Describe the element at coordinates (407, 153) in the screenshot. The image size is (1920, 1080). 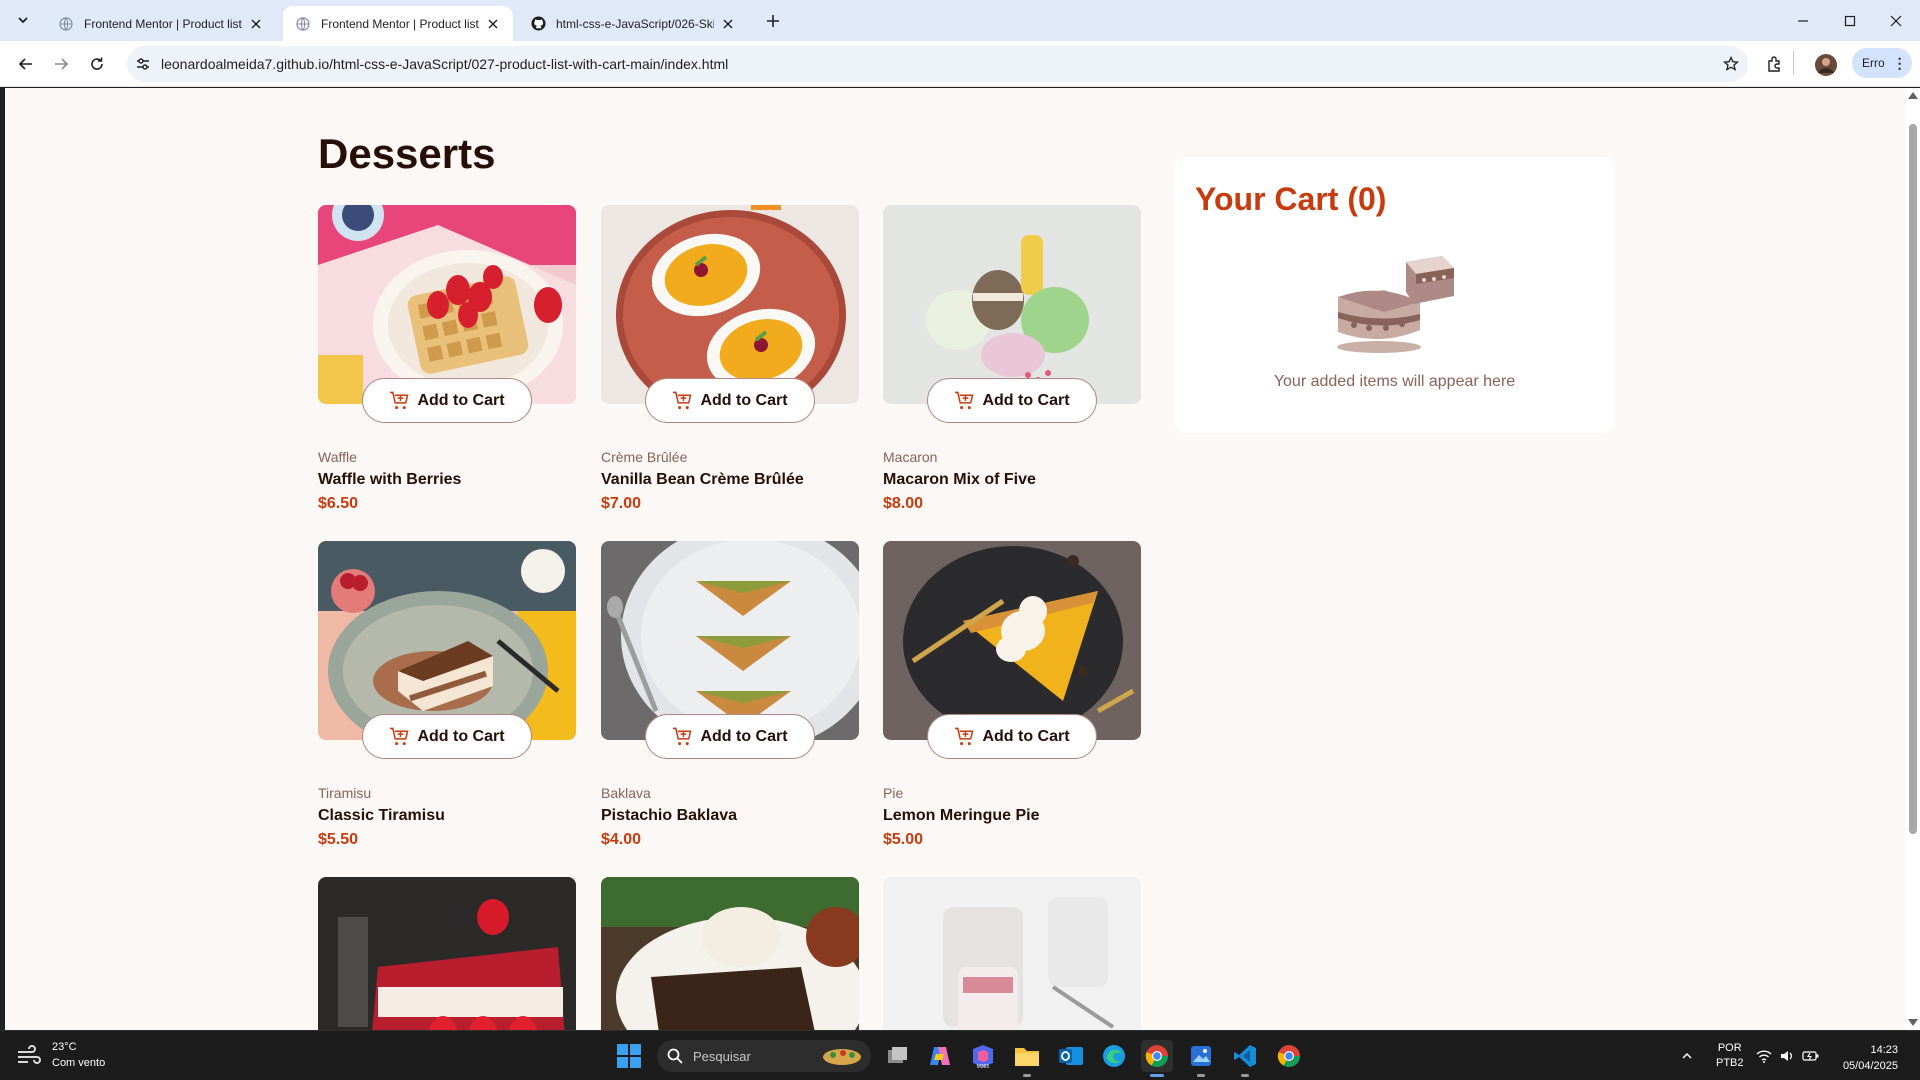
I see `page-title: Desserts` at that location.